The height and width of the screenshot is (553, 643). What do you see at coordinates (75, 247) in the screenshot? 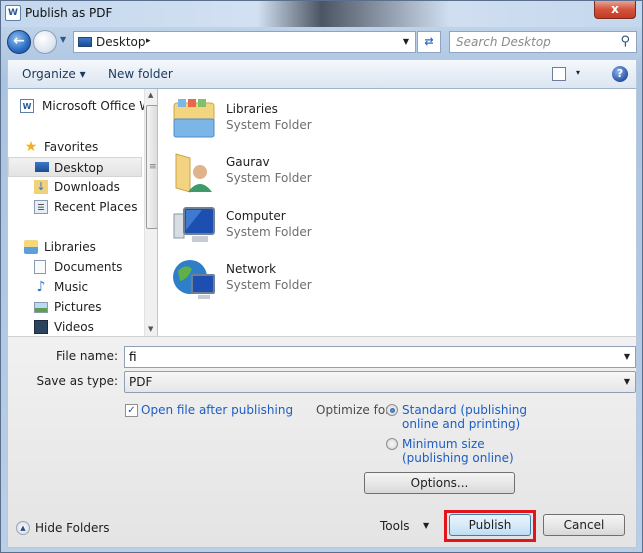
I see `nav-item-libraries: Libraries` at bounding box center [75, 247].